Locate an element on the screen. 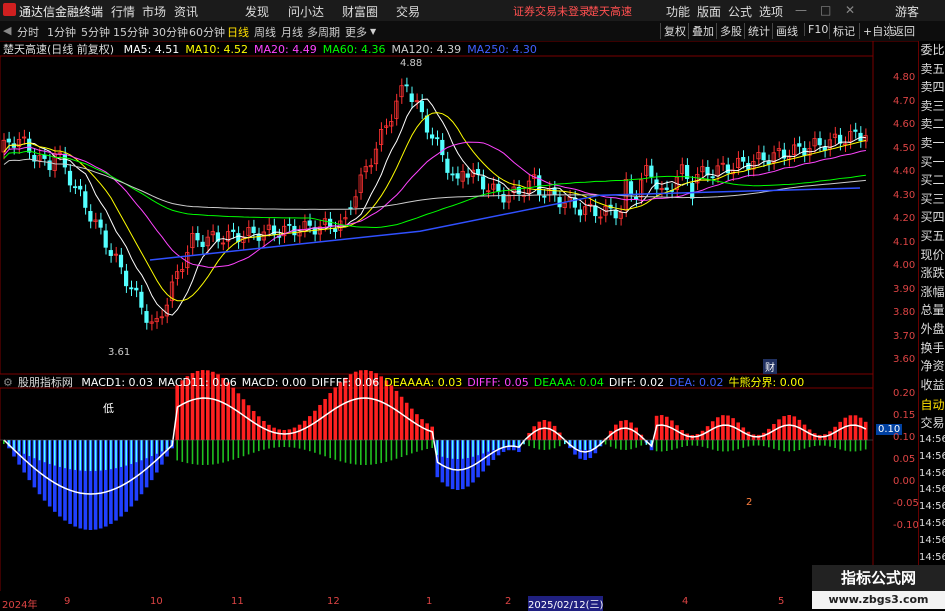  left-arrow-icon: ◀ is located at coordinates (7, 30).